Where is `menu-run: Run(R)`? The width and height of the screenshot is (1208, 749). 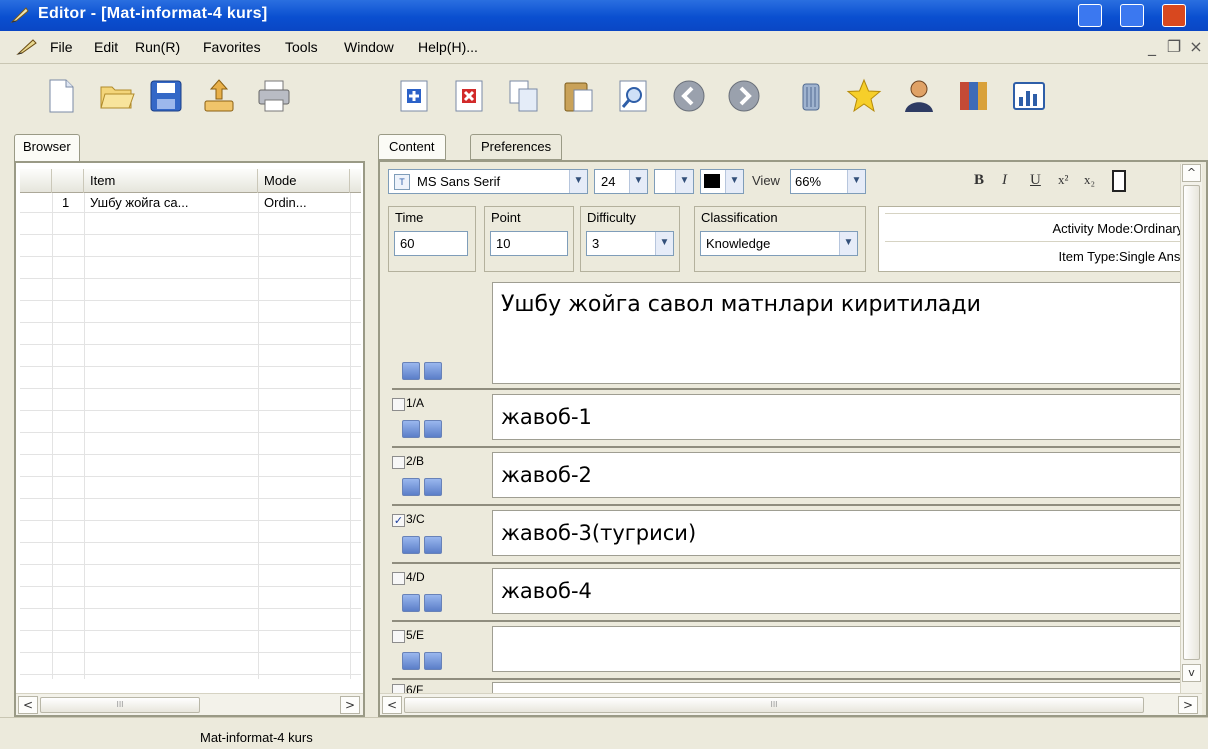
menu-run: Run(R) is located at coordinates (157, 47).